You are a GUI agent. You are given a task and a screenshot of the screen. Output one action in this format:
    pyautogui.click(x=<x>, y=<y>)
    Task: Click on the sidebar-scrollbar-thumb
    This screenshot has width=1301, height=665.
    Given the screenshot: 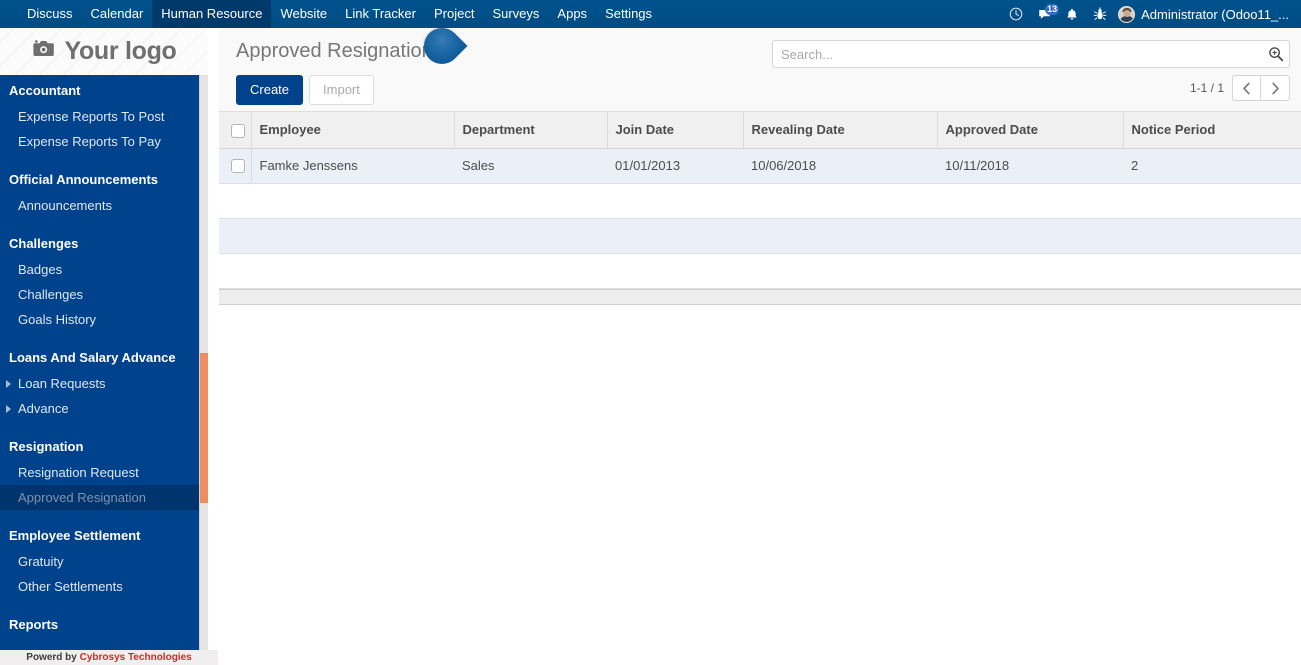 What is the action you would take?
    pyautogui.click(x=204, y=428)
    